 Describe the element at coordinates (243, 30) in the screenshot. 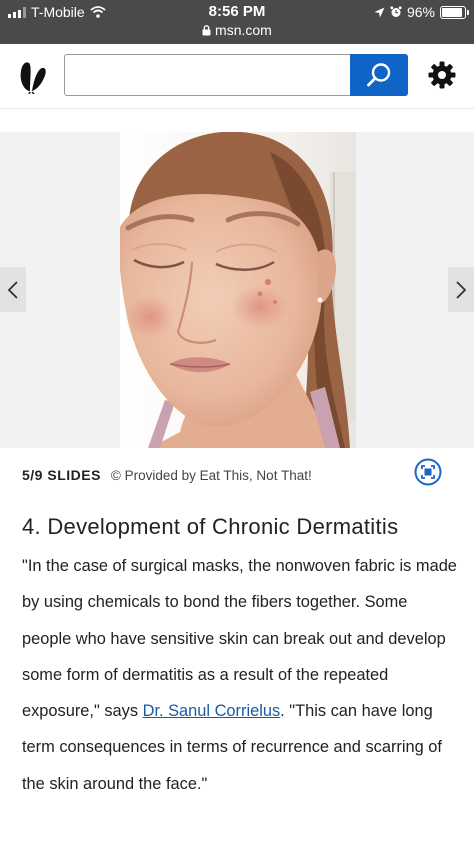

I see `url-text: msn.com` at that location.